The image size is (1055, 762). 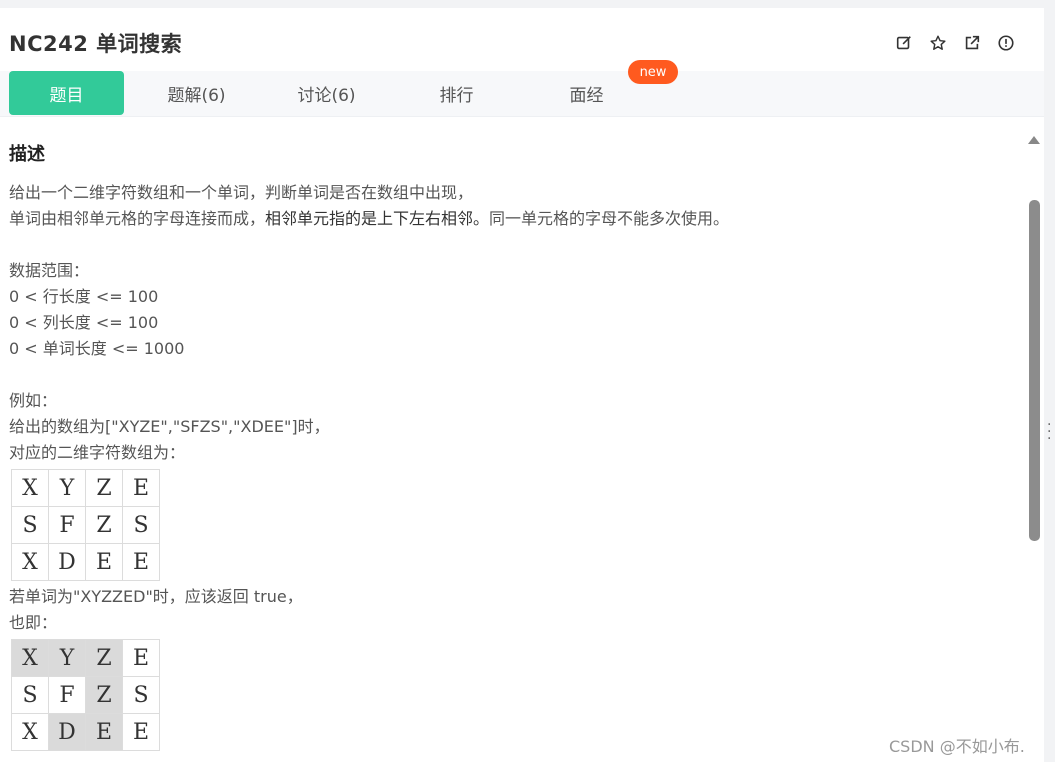 What do you see at coordinates (957, 746) in the screenshot?
I see `watermark: CSDN @不如小布.` at bounding box center [957, 746].